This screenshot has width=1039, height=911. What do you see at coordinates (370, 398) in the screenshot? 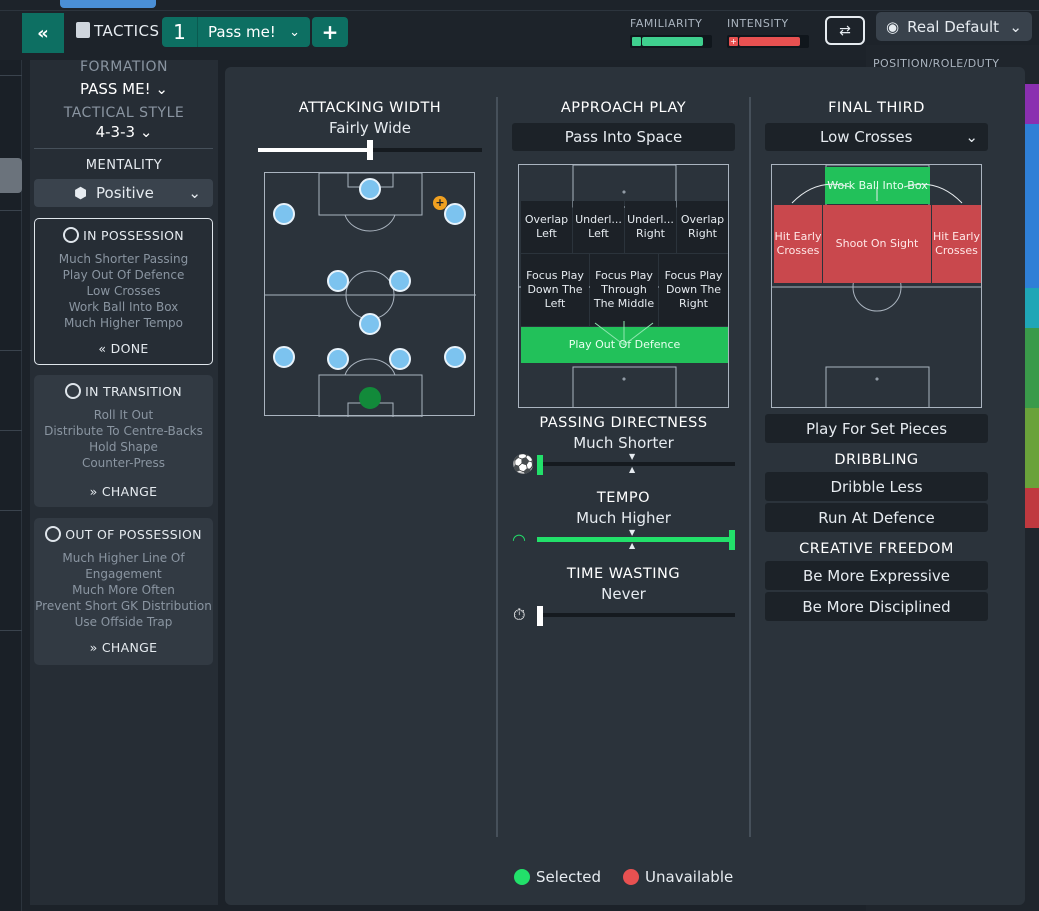
I see `goalkeeper-marker` at bounding box center [370, 398].